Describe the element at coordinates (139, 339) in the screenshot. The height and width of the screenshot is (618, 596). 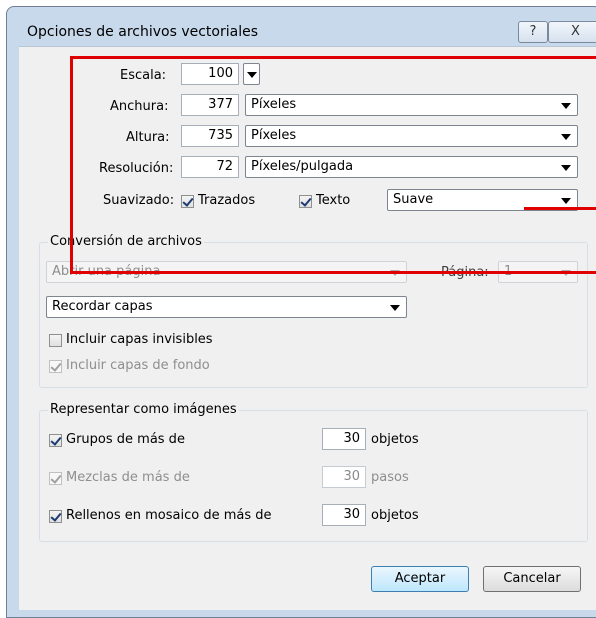
I see `include-invisible-label: Incluir capas invisibles` at that location.